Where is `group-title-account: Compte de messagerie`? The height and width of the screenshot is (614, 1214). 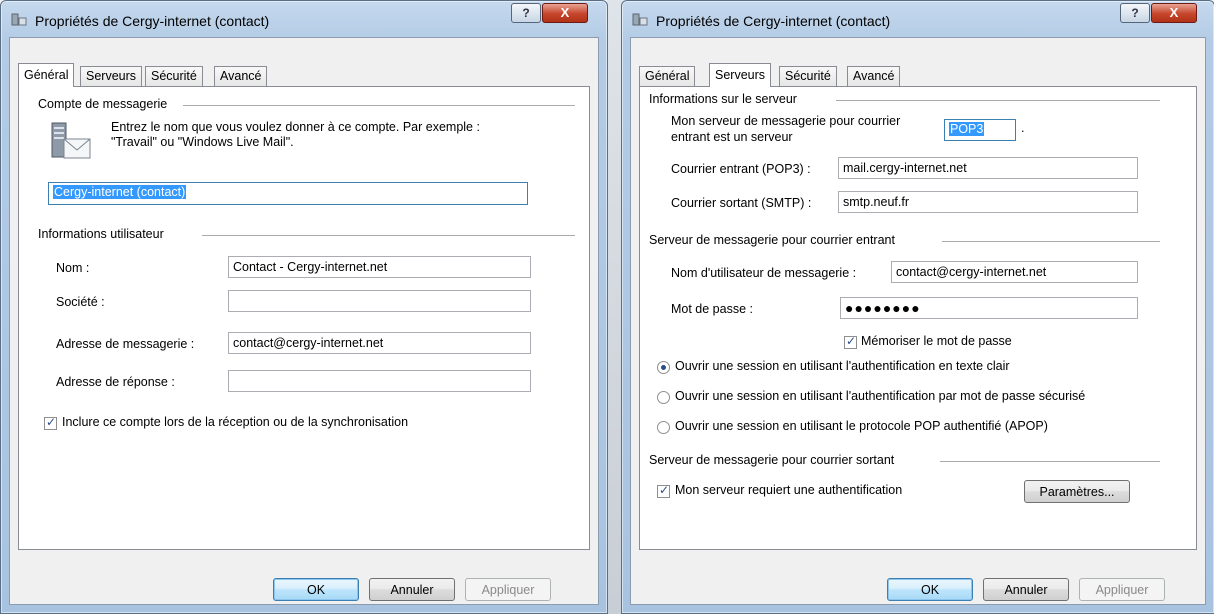 group-title-account: Compte de messagerie is located at coordinates (103, 104).